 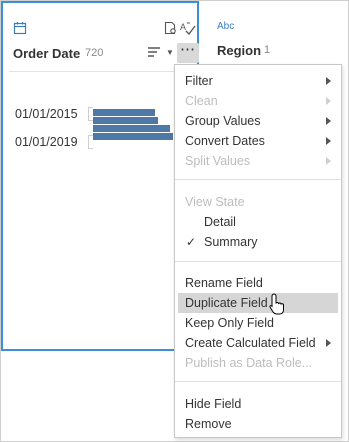 I want to click on string-type-icon: Abc, so click(x=226, y=26).